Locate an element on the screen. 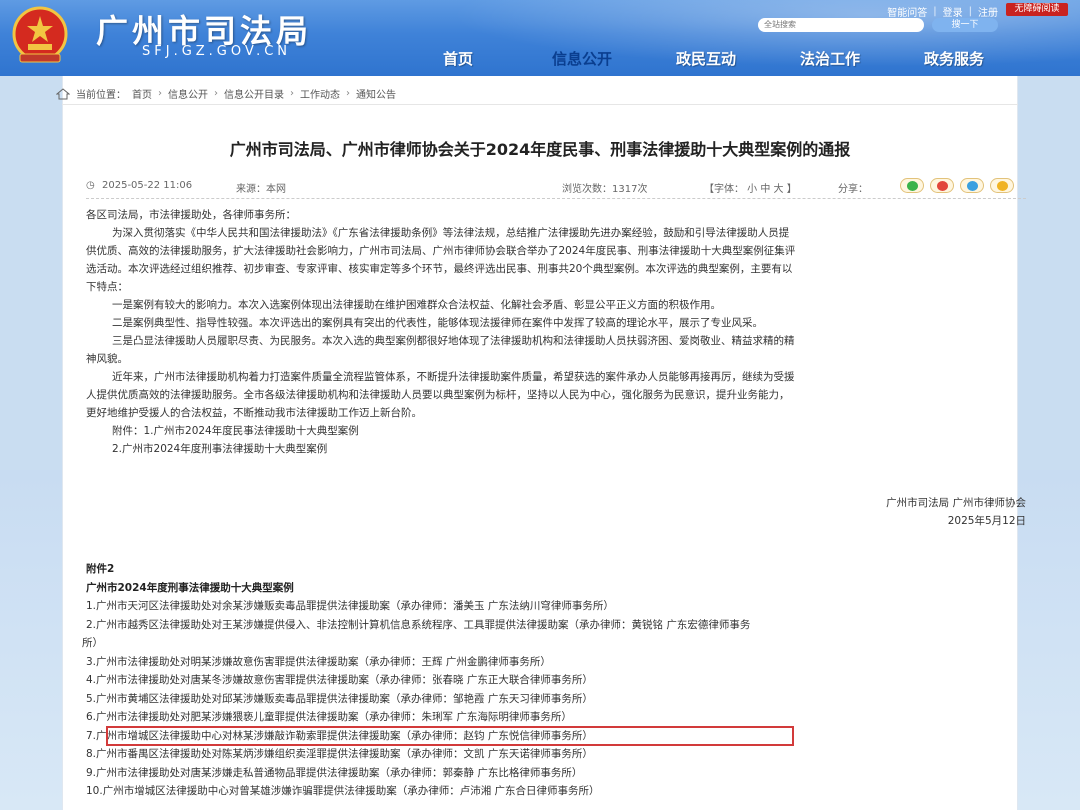 This screenshot has height=810, width=1080. weibo-share-icon is located at coordinates (942, 185).